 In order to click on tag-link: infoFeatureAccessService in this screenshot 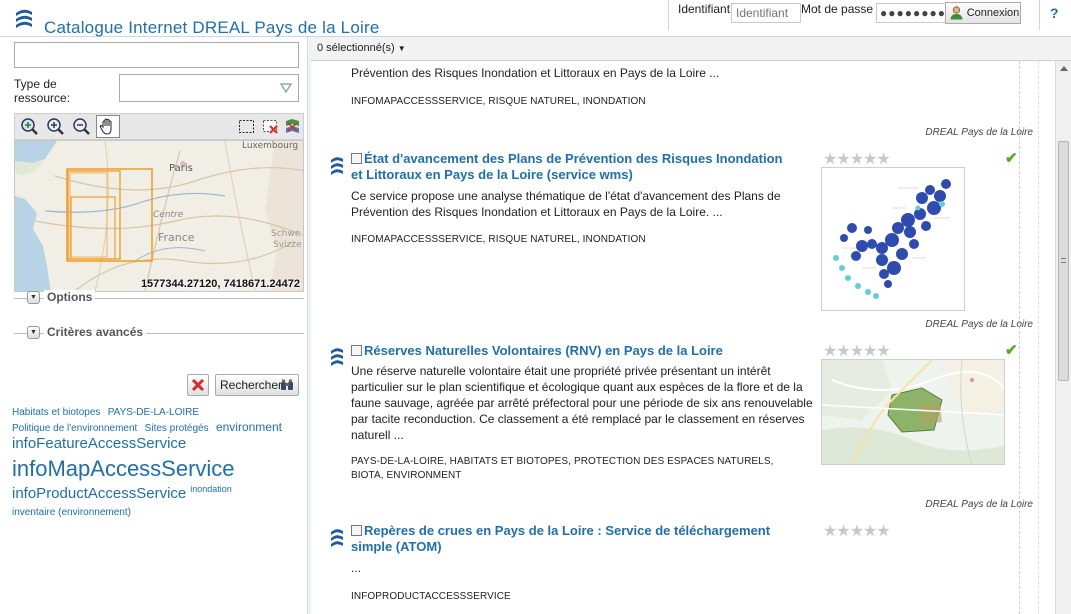, I will do `click(99, 443)`.